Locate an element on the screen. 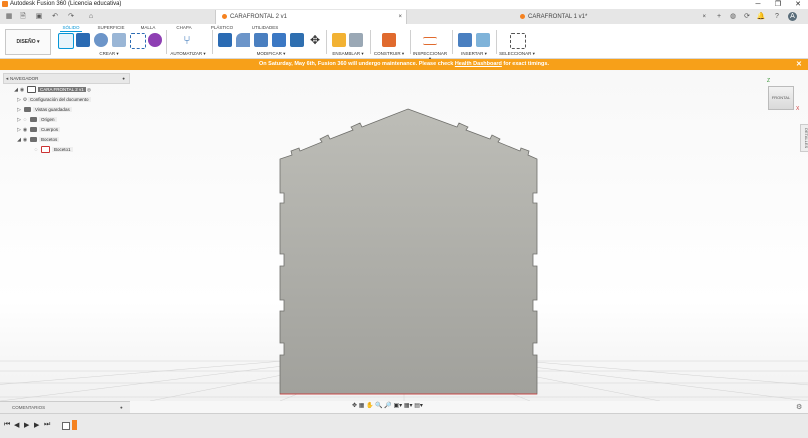  expand-icon: ▷ is located at coordinates (19, 110).